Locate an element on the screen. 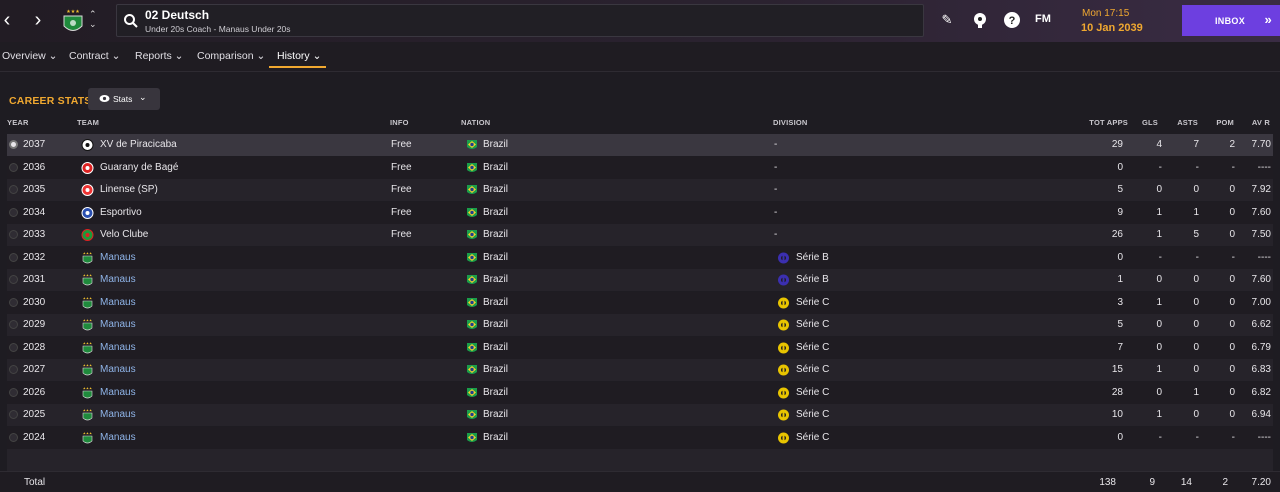  tab-history: History ⌄ is located at coordinates (299, 56).